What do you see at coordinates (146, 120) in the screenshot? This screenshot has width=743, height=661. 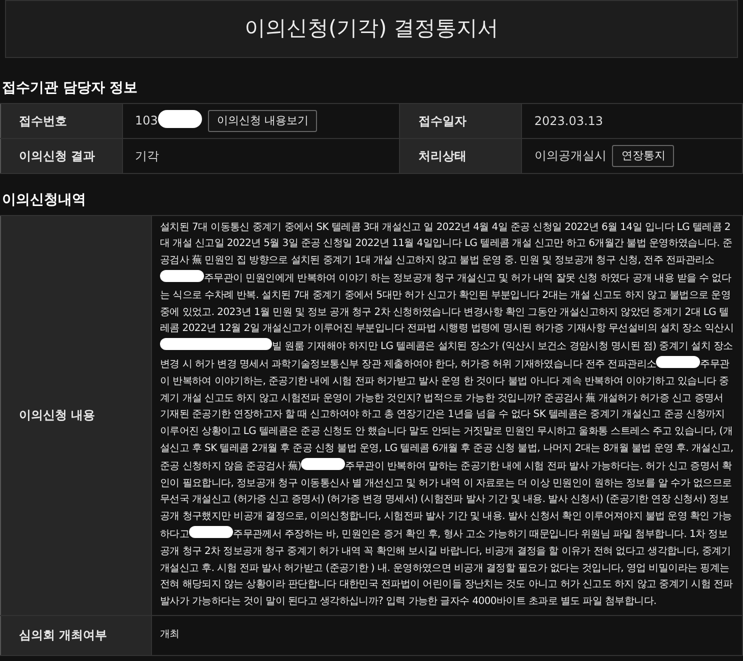 I see `field-value: 103` at bounding box center [146, 120].